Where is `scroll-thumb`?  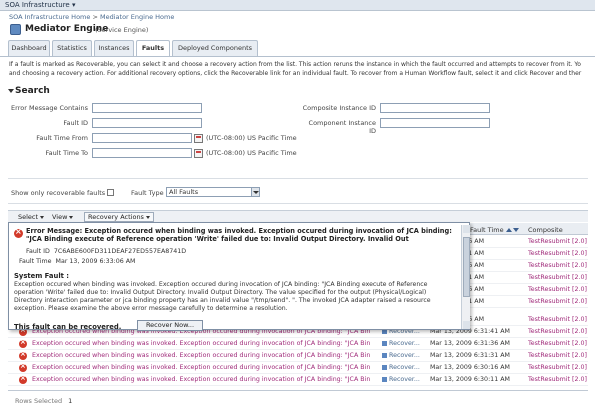
scroll-thumb is located at coordinates (466, 267).